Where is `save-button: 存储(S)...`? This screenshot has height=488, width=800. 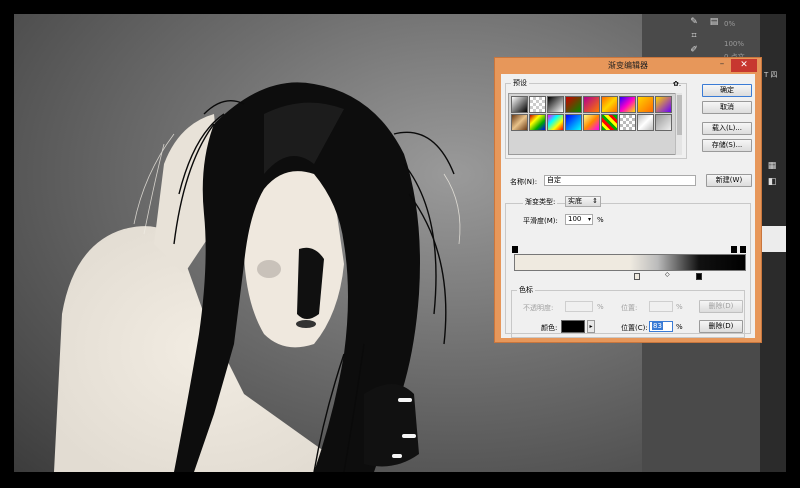
save-button: 存储(S)... is located at coordinates (727, 145).